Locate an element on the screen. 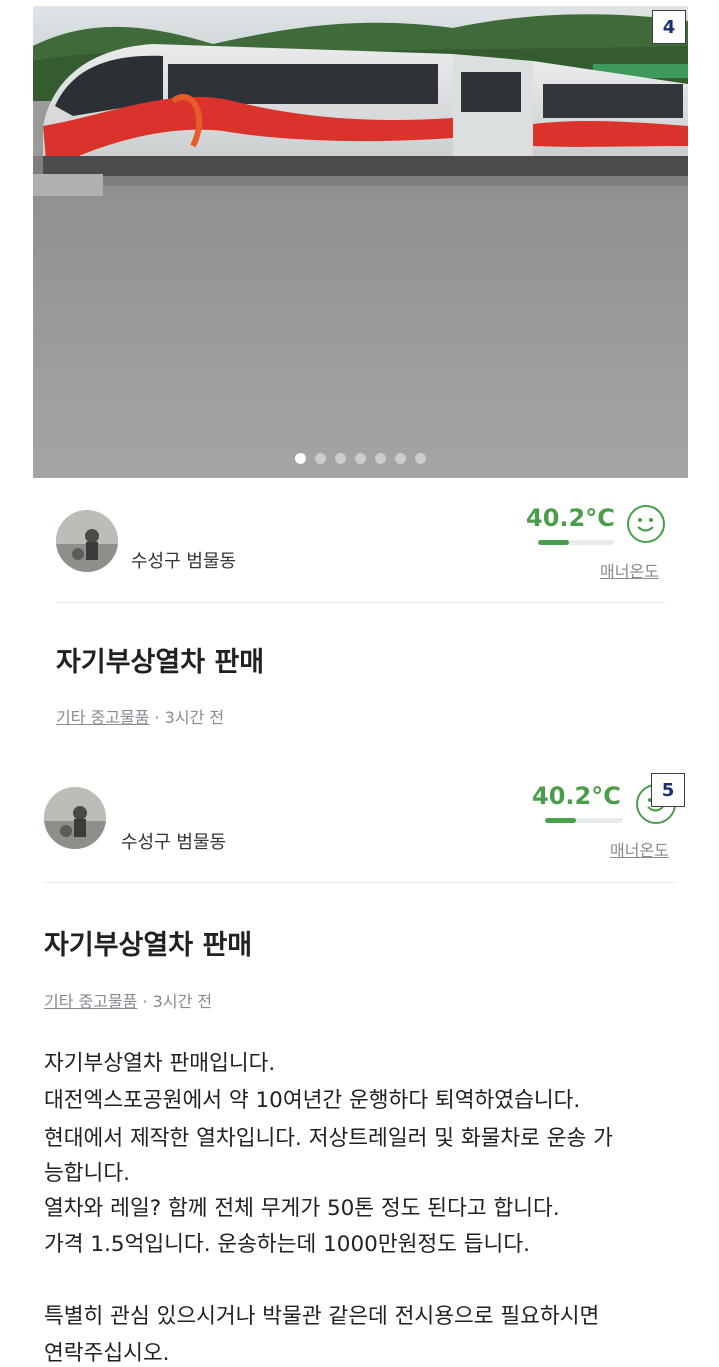 The width and height of the screenshot is (719, 1367). description-line: 연락주십시오. is located at coordinates (107, 1353).